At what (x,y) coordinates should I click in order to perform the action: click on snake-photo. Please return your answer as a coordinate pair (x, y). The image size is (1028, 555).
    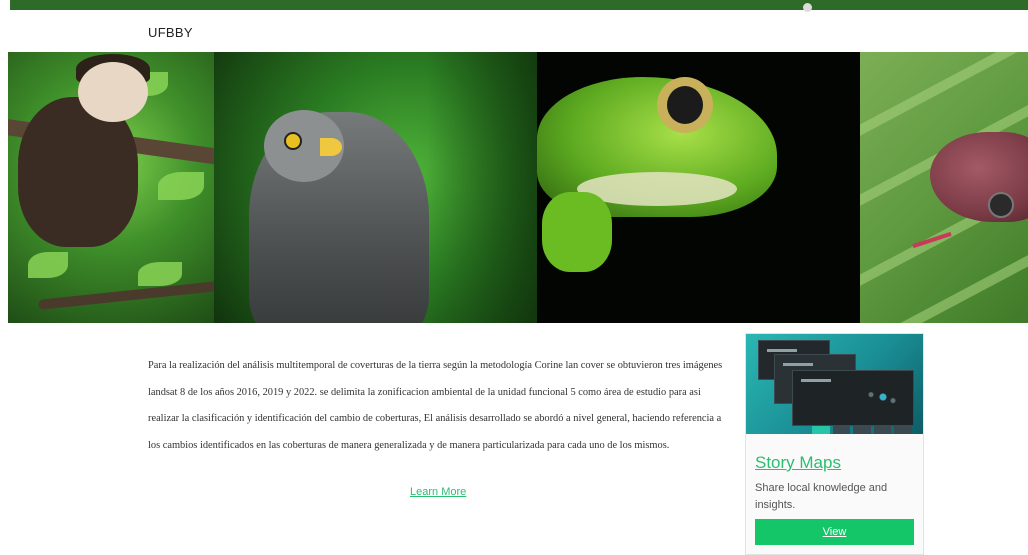
    Looking at the image, I should click on (944, 187).